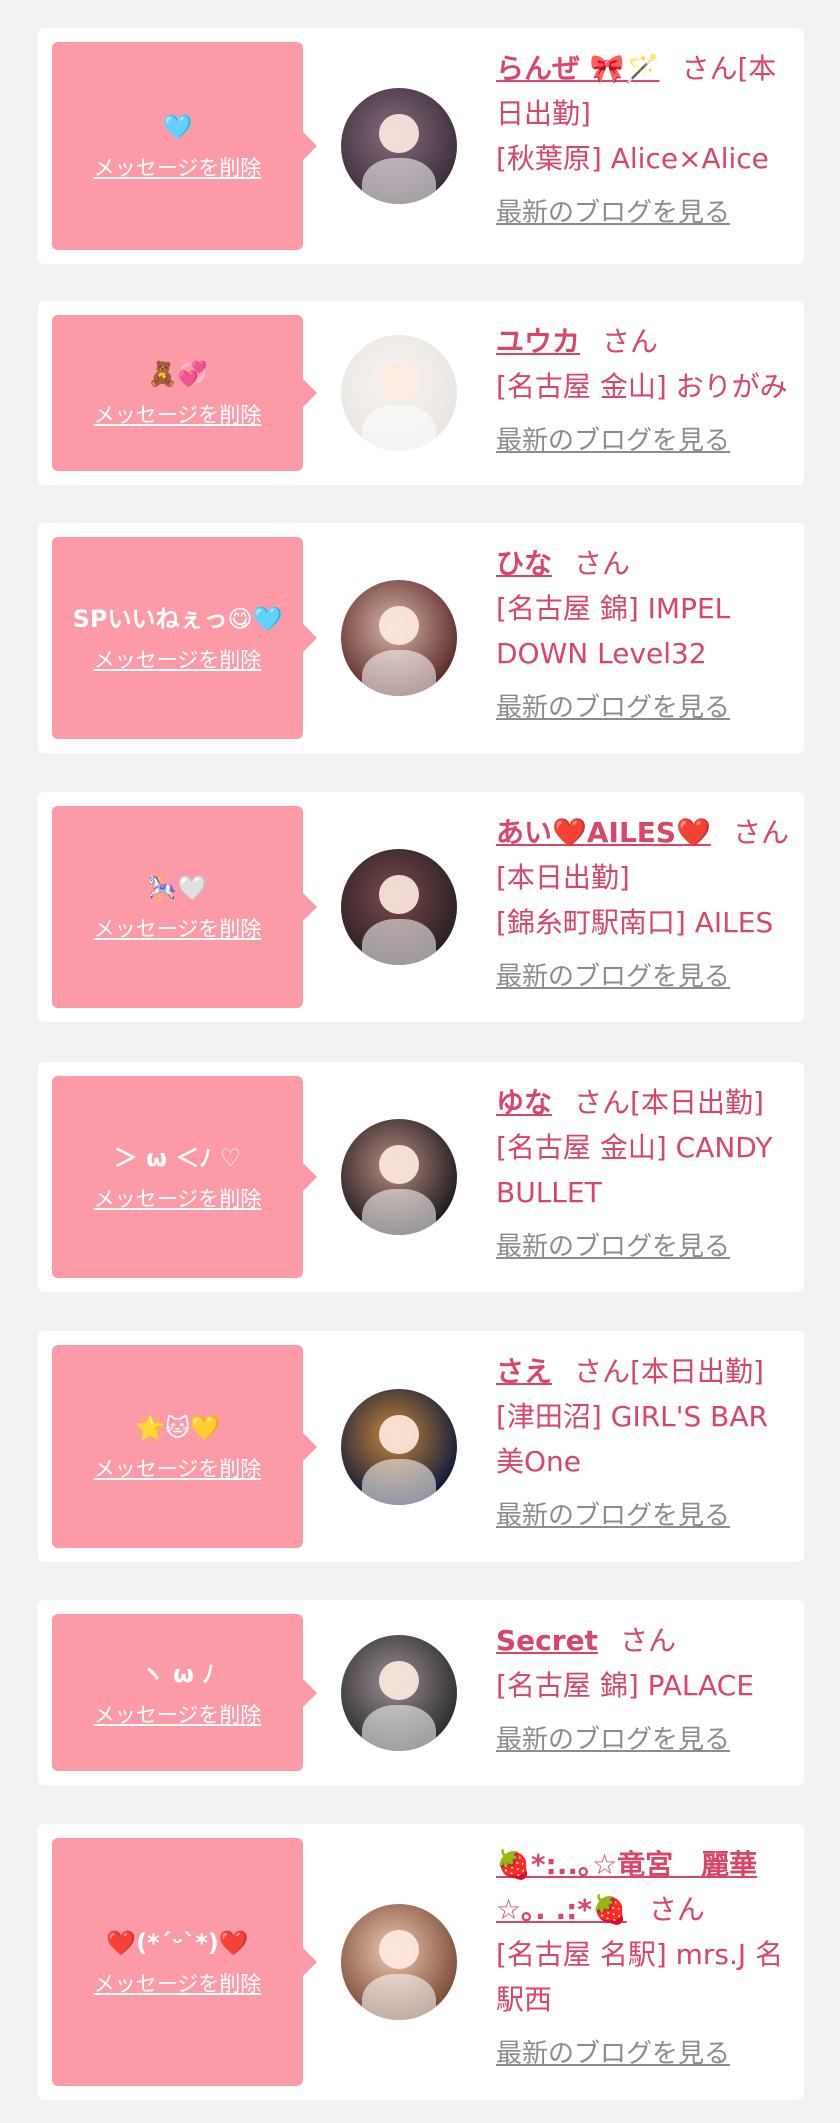 The width and height of the screenshot is (840, 2123). What do you see at coordinates (634, 1170) in the screenshot?
I see `shop-label: [名古屋 金山] CANDY BULLET` at bounding box center [634, 1170].